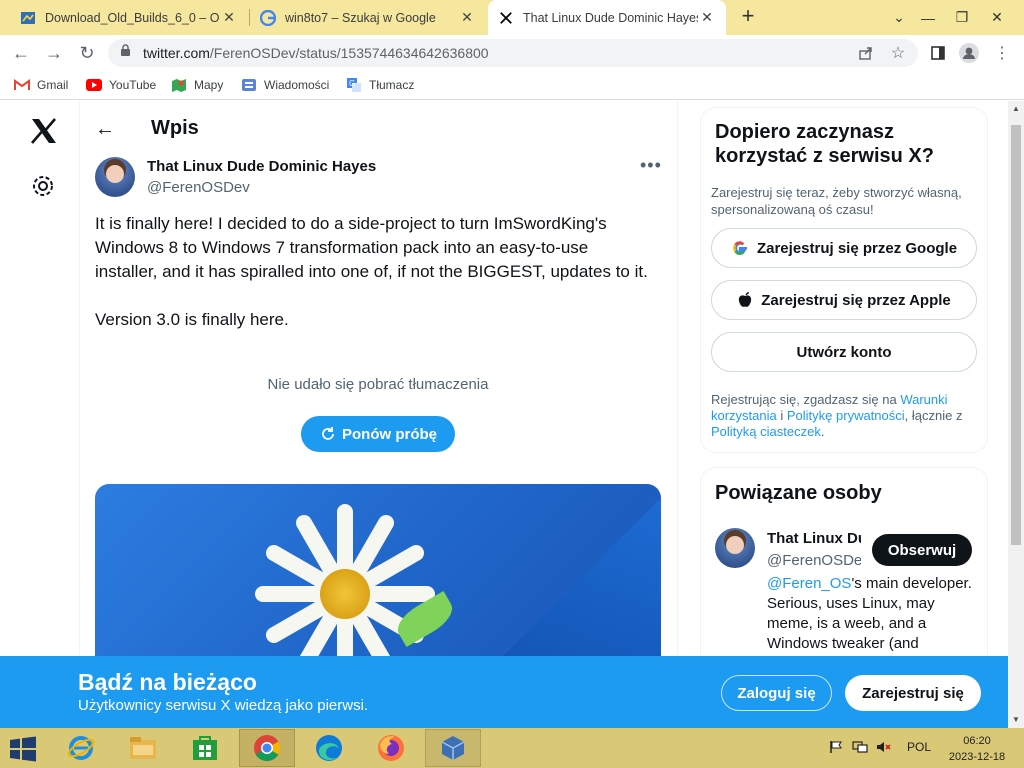  Describe the element at coordinates (1016, 109) in the screenshot. I see `scroll-up-arrow-icon: ▲` at that location.